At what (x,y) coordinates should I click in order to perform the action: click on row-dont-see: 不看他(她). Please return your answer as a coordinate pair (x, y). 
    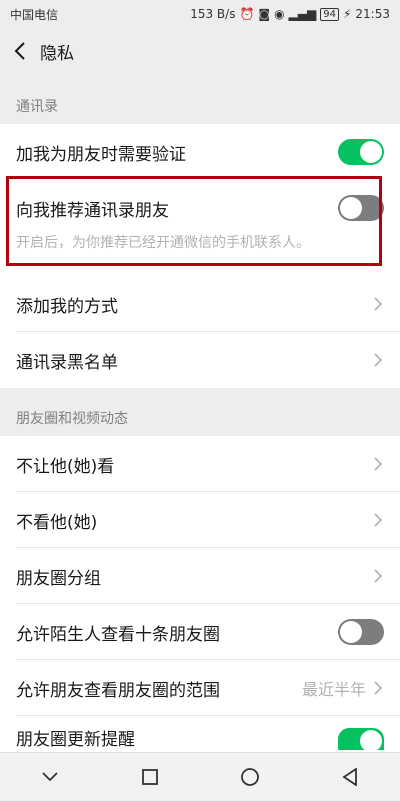
    Looking at the image, I should click on (200, 520).